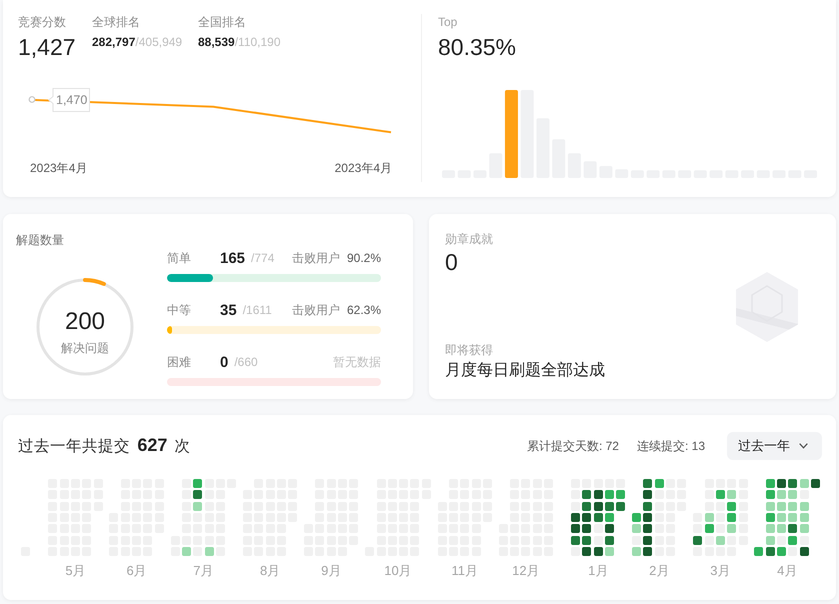  What do you see at coordinates (262, 258) in the screenshot?
I see `difficulty-total-count: /774` at bounding box center [262, 258].